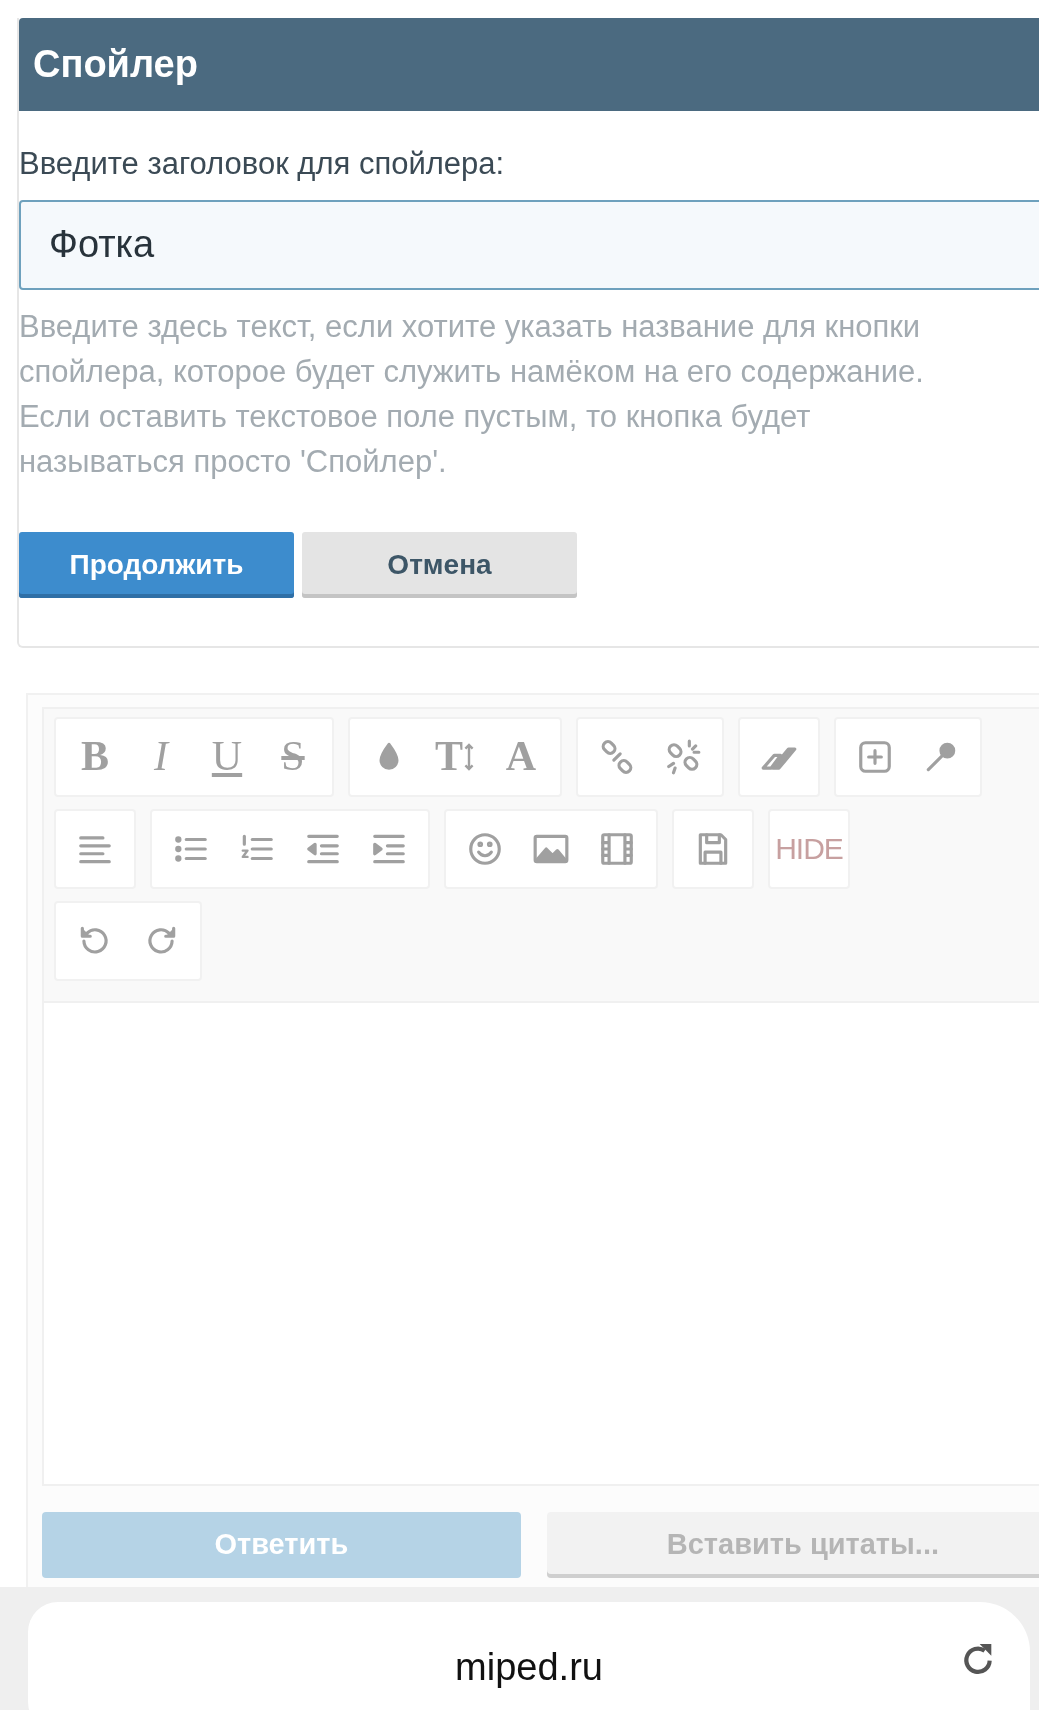 The width and height of the screenshot is (1039, 1710). I want to click on dialog-title: Спойлер, so click(529, 64).